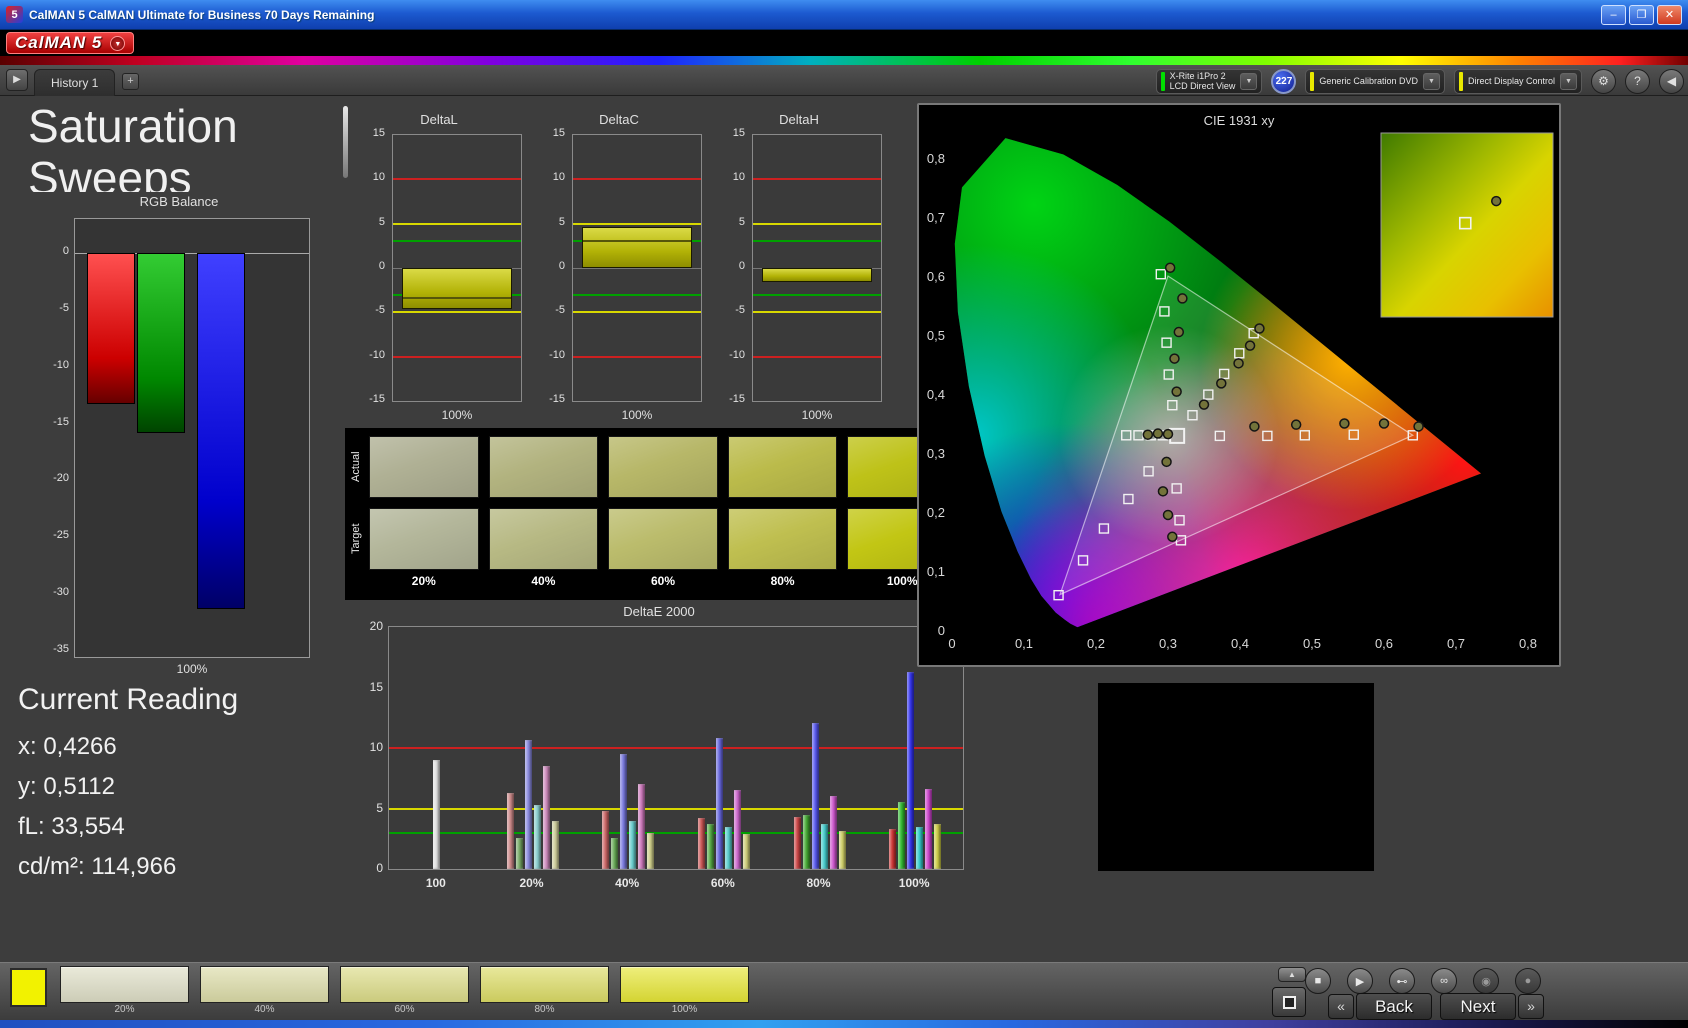 The image size is (1688, 1028). I want to click on tab-history-1: History 1, so click(75, 82).